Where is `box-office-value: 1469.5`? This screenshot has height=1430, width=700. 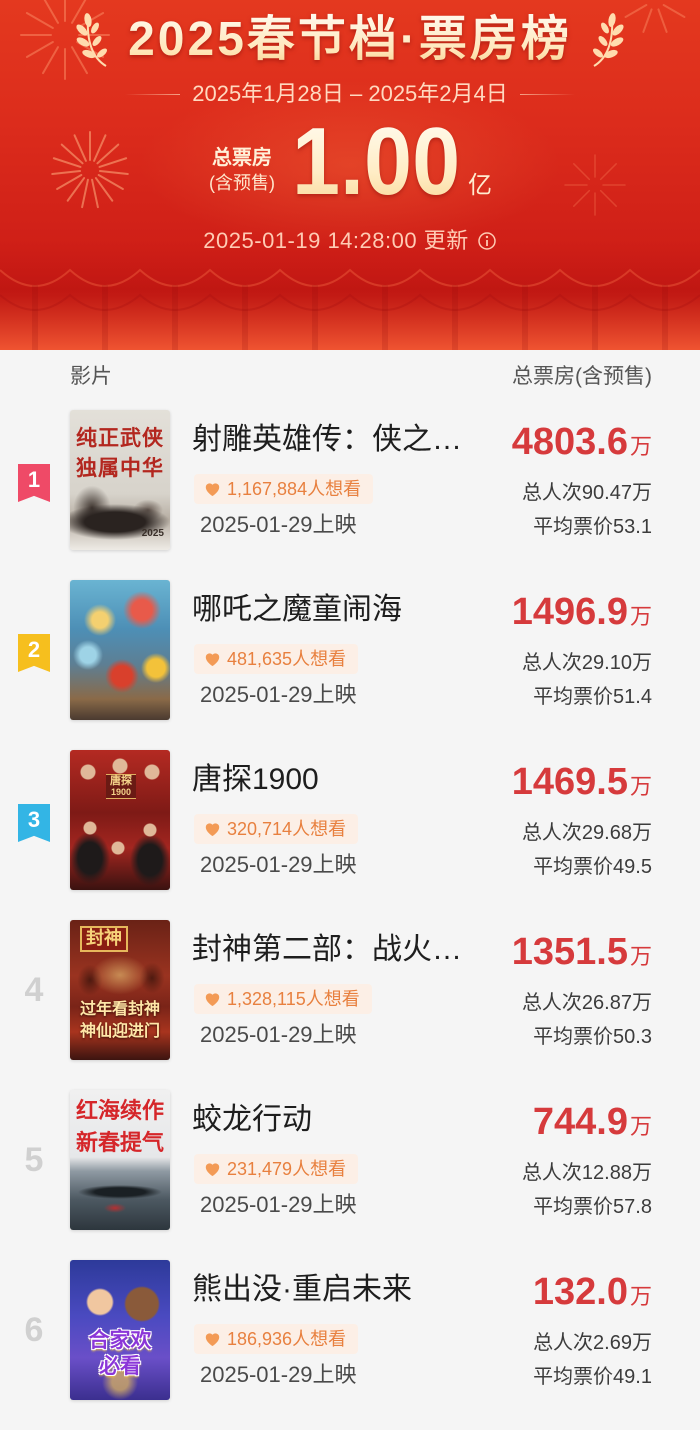
box-office-value: 1469.5 is located at coordinates (569, 782).